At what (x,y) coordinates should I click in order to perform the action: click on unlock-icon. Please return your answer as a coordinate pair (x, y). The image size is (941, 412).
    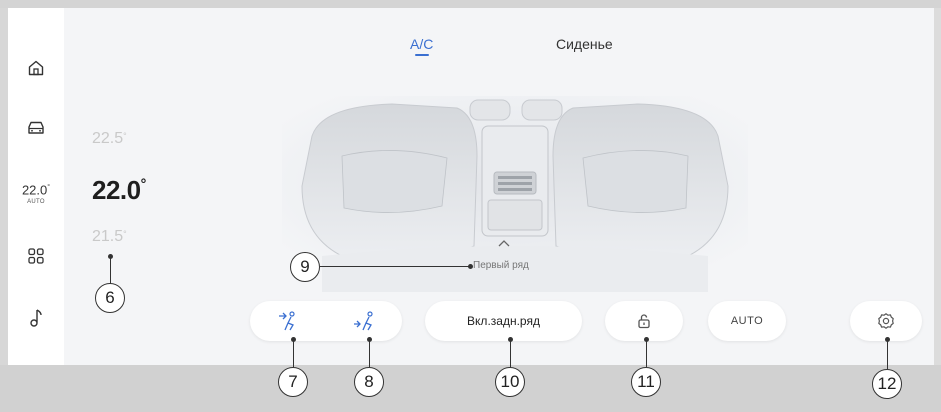
    Looking at the image, I should click on (644, 321).